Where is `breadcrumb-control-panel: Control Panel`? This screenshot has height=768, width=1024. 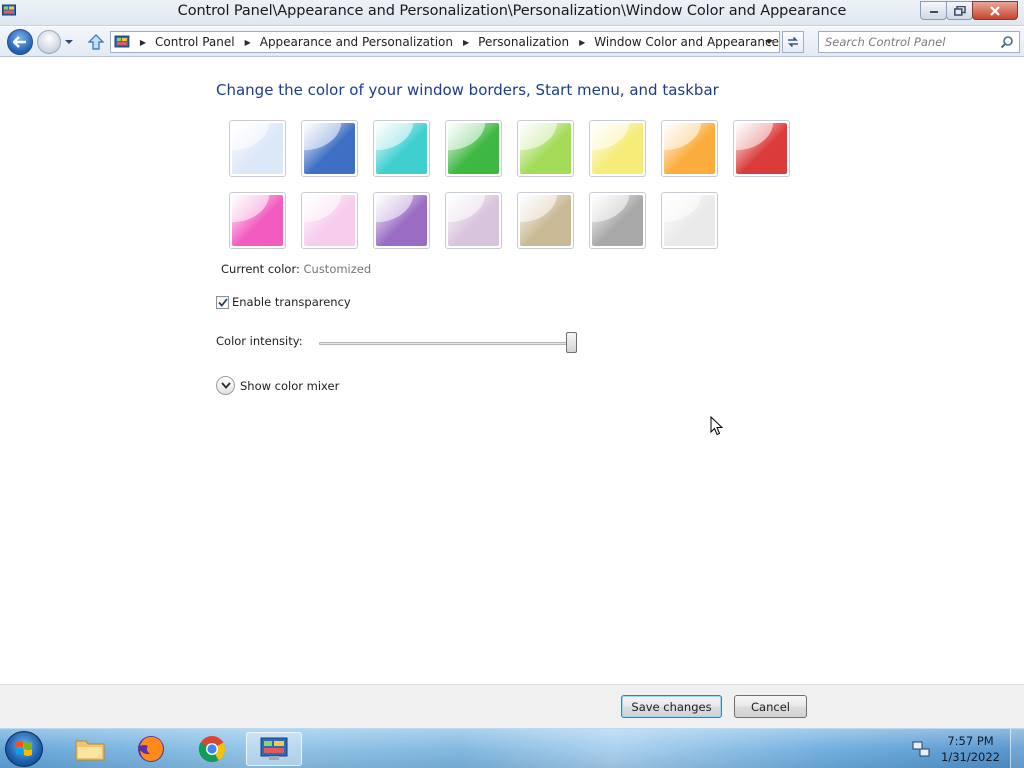
breadcrumb-control-panel: Control Panel is located at coordinates (195, 42).